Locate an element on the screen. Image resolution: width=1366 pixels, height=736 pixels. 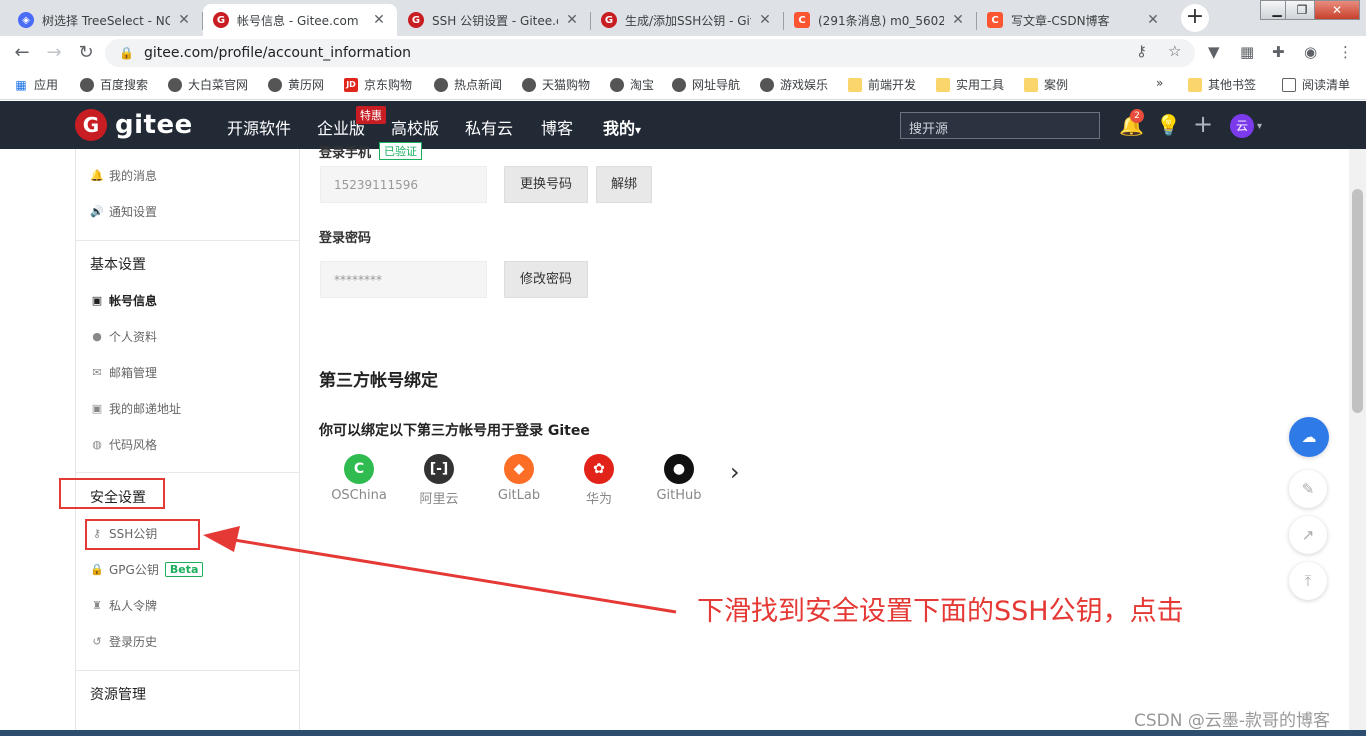
csdn-favicon-icon: C is located at coordinates (802, 20).